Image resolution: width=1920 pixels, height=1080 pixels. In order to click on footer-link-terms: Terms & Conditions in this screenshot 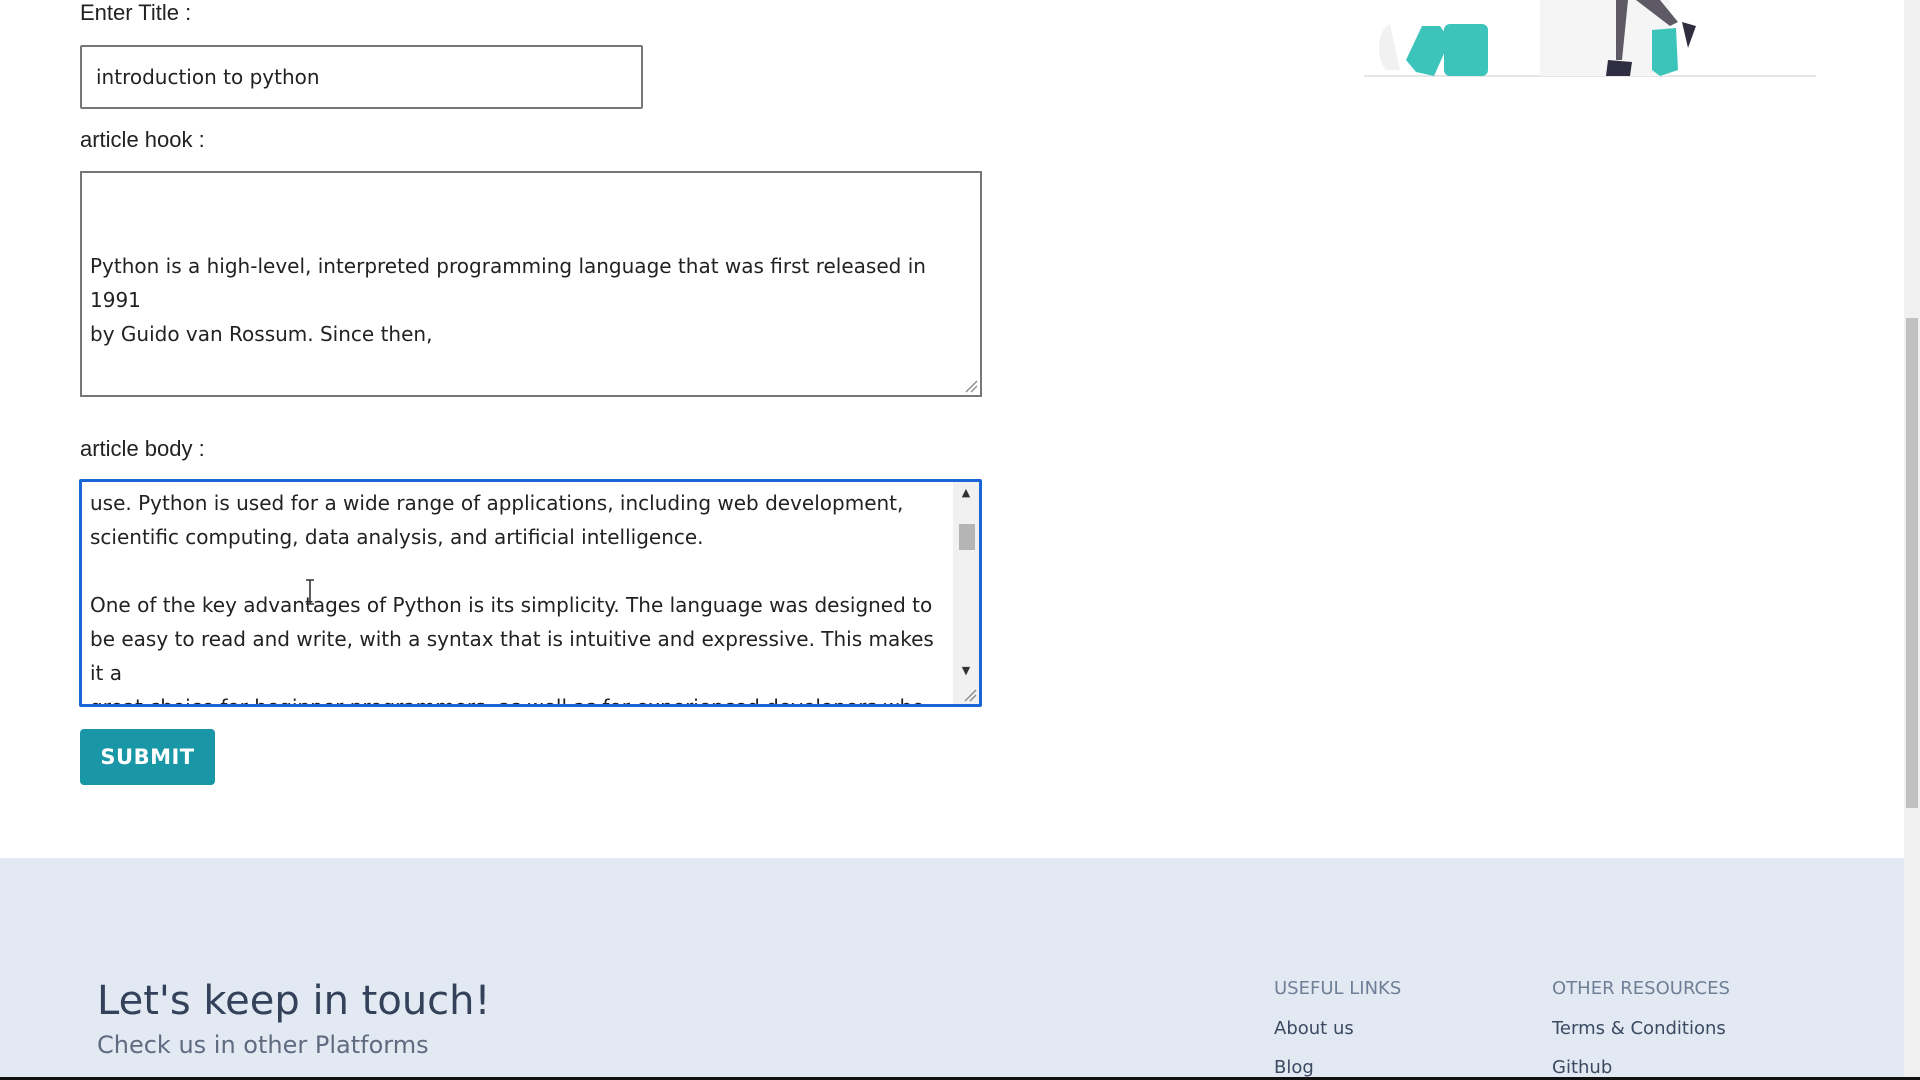, I will do `click(1639, 1028)`.